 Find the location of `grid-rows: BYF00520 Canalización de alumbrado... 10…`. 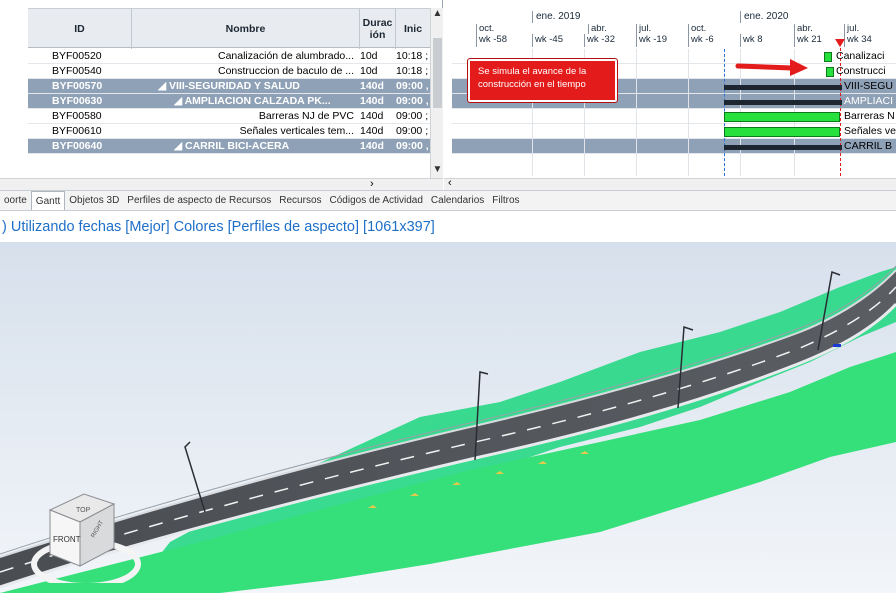

grid-rows: BYF00520 Canalización de alumbrado... 10… is located at coordinates (229, 101).